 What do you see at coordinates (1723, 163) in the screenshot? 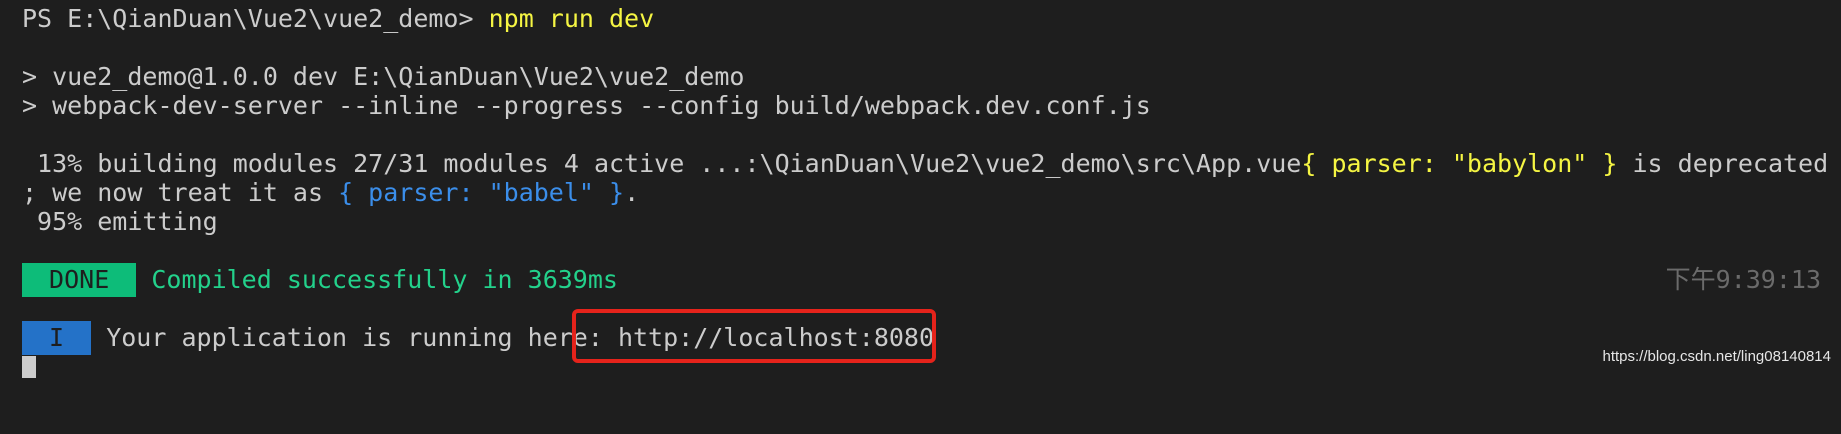
I see `deprecated-text: is deprecated` at bounding box center [1723, 163].